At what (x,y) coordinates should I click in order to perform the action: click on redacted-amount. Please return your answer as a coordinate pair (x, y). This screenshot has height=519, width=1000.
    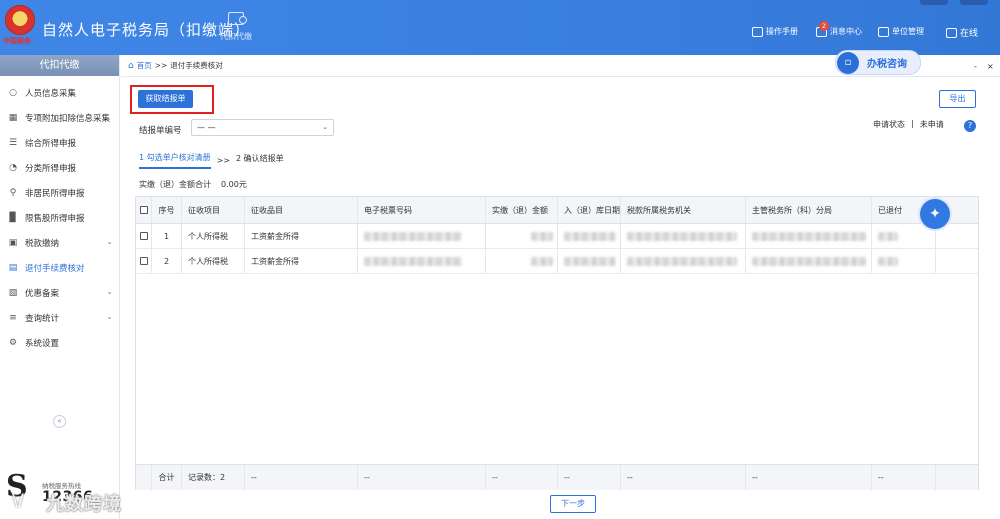
    Looking at the image, I should click on (522, 261).